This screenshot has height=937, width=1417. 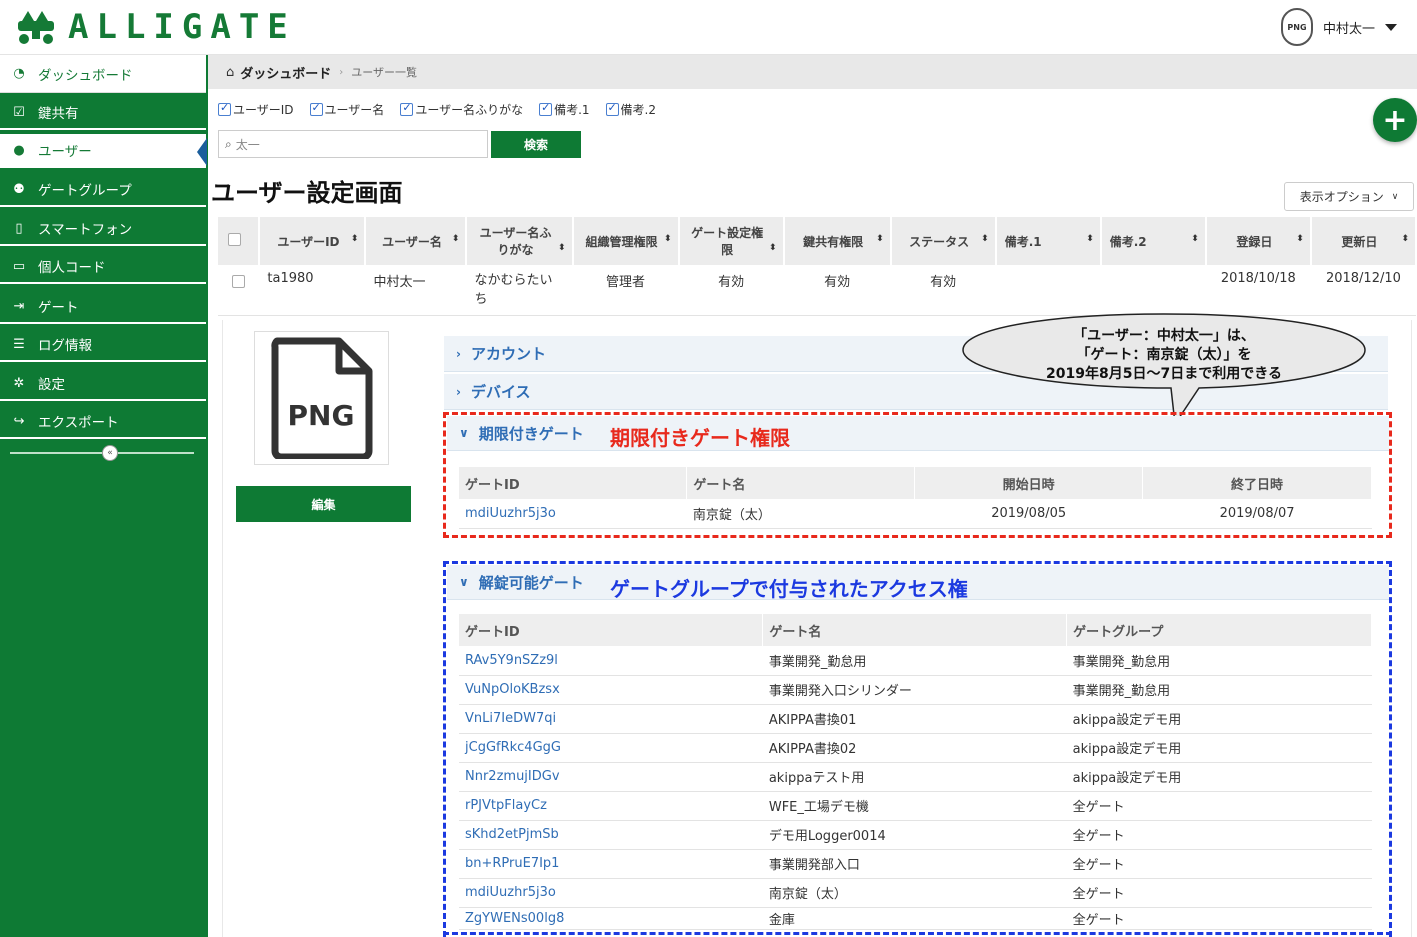 What do you see at coordinates (915, 864) in the screenshot?
I see `table-row: bn+RPruE7Ip1 事業開発部入口 全ゲート` at bounding box center [915, 864].